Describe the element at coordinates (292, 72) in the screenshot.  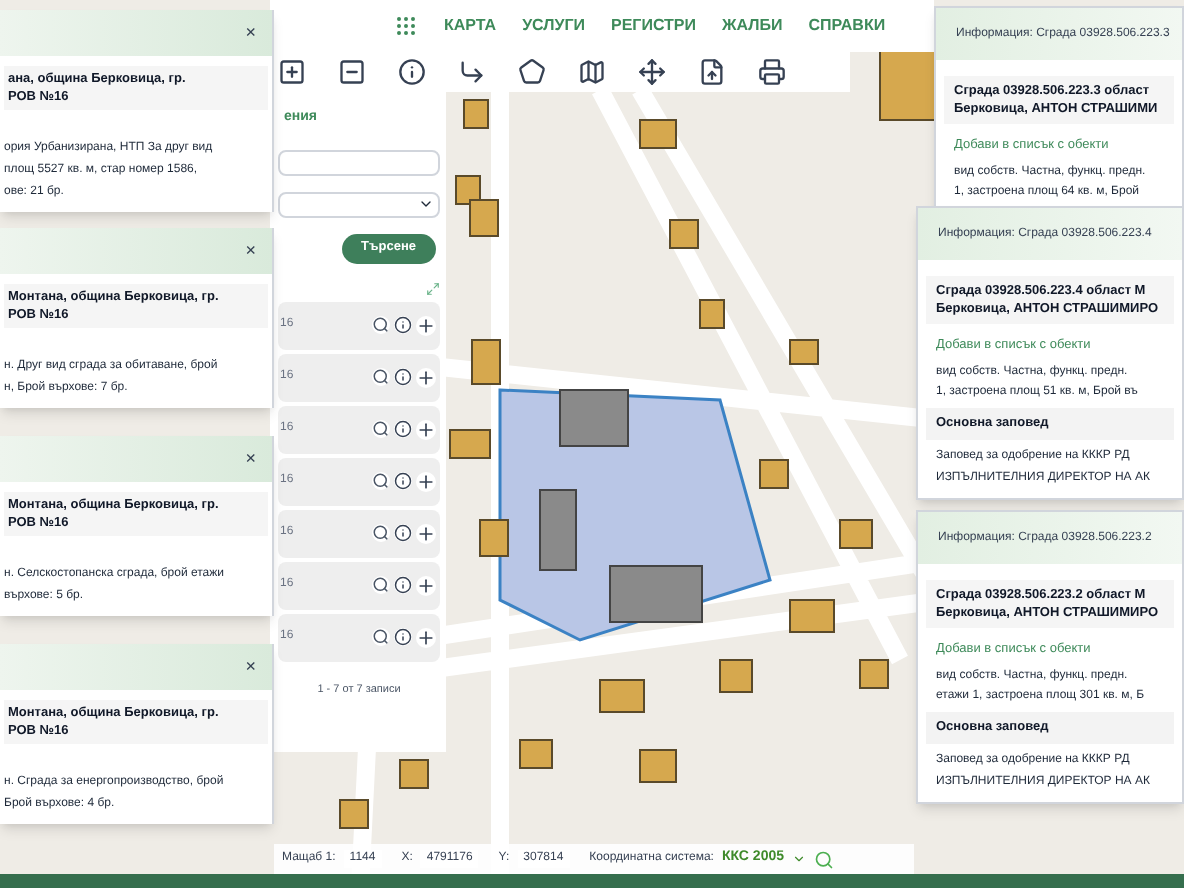
I see `select-add-icon` at that location.